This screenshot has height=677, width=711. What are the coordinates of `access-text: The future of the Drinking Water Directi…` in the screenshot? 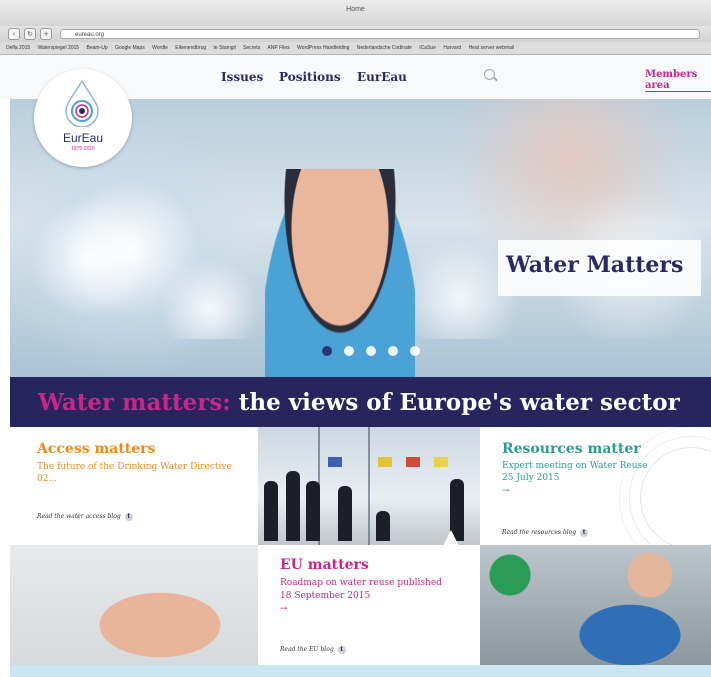 It's located at (137, 473).